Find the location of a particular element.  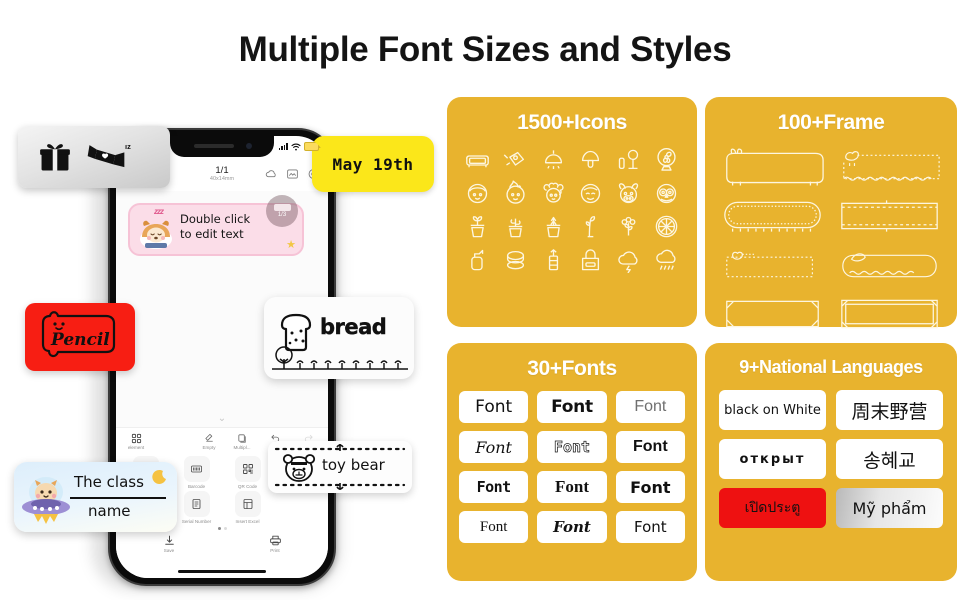

pencil-sticker-text: Pencil is located at coordinates (80, 340).